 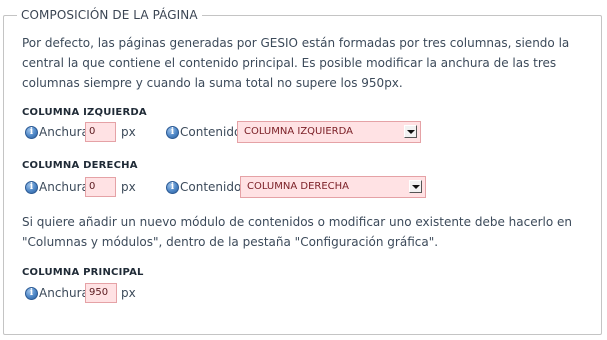 What do you see at coordinates (128, 132) in the screenshot?
I see `left-width-unit: px` at bounding box center [128, 132].